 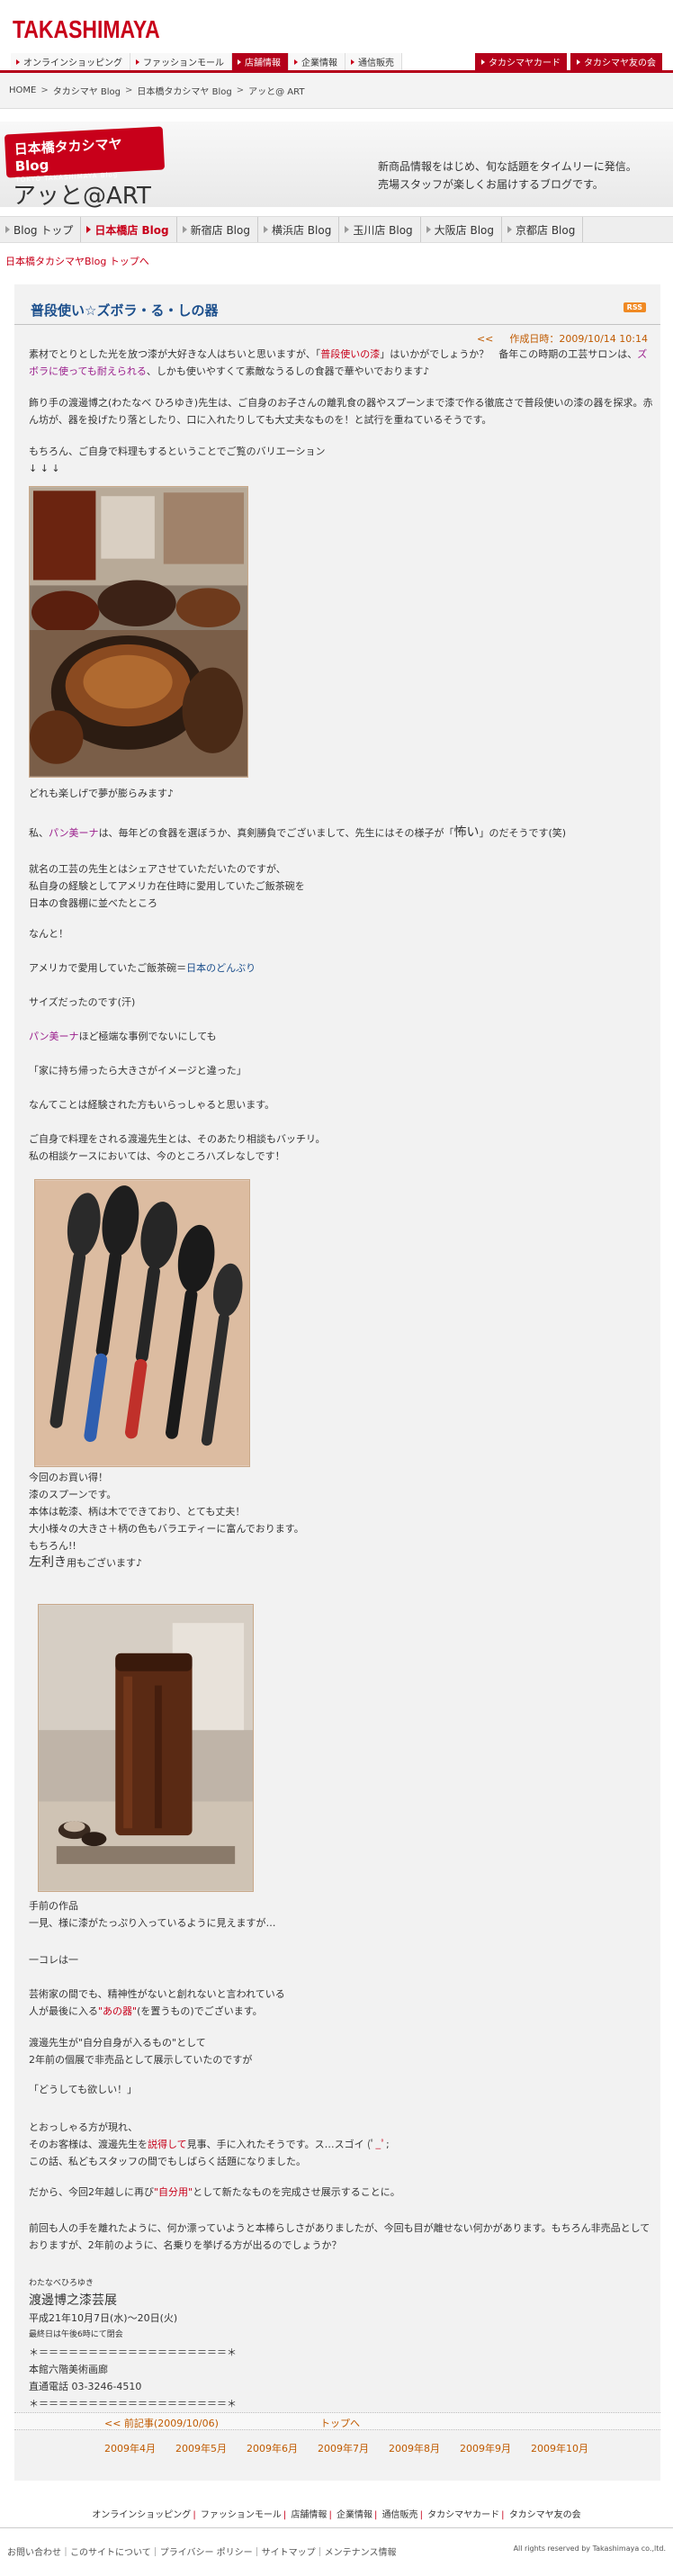 I want to click on global-nav-mail-order: 通信販売, so click(x=373, y=61).